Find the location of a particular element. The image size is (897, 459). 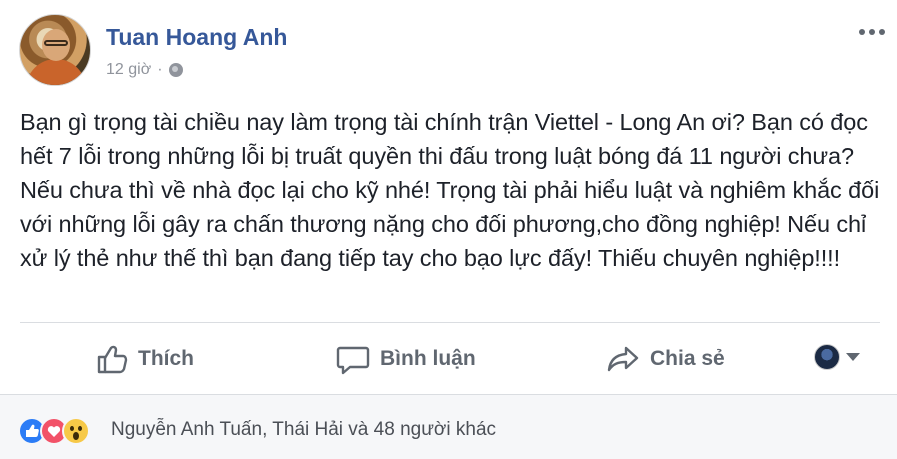

comment-label: Bình luận is located at coordinates (428, 358).